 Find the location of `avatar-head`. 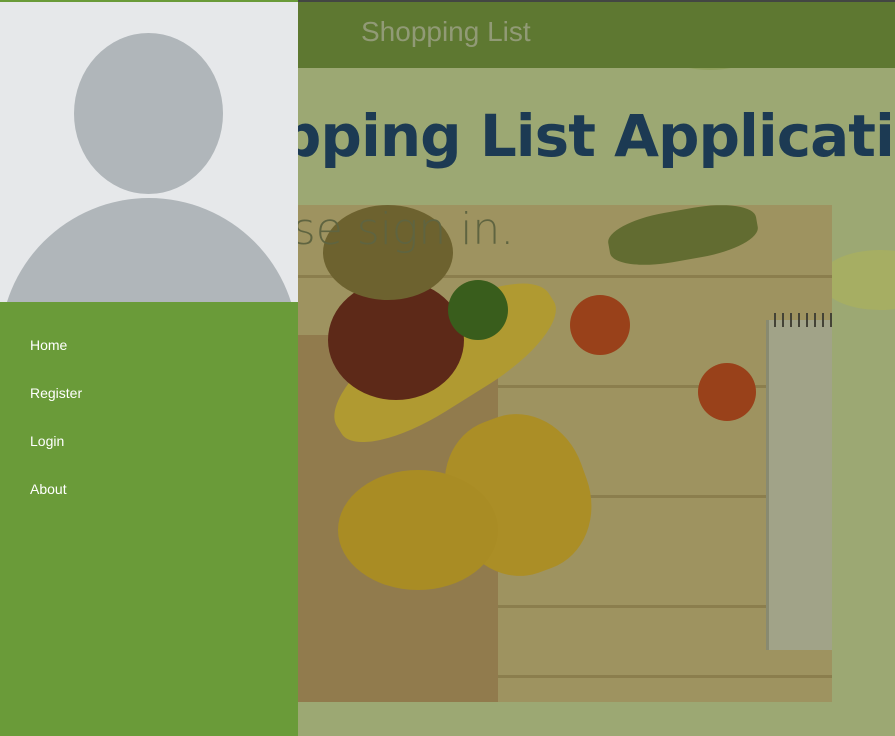

avatar-head is located at coordinates (148, 113).